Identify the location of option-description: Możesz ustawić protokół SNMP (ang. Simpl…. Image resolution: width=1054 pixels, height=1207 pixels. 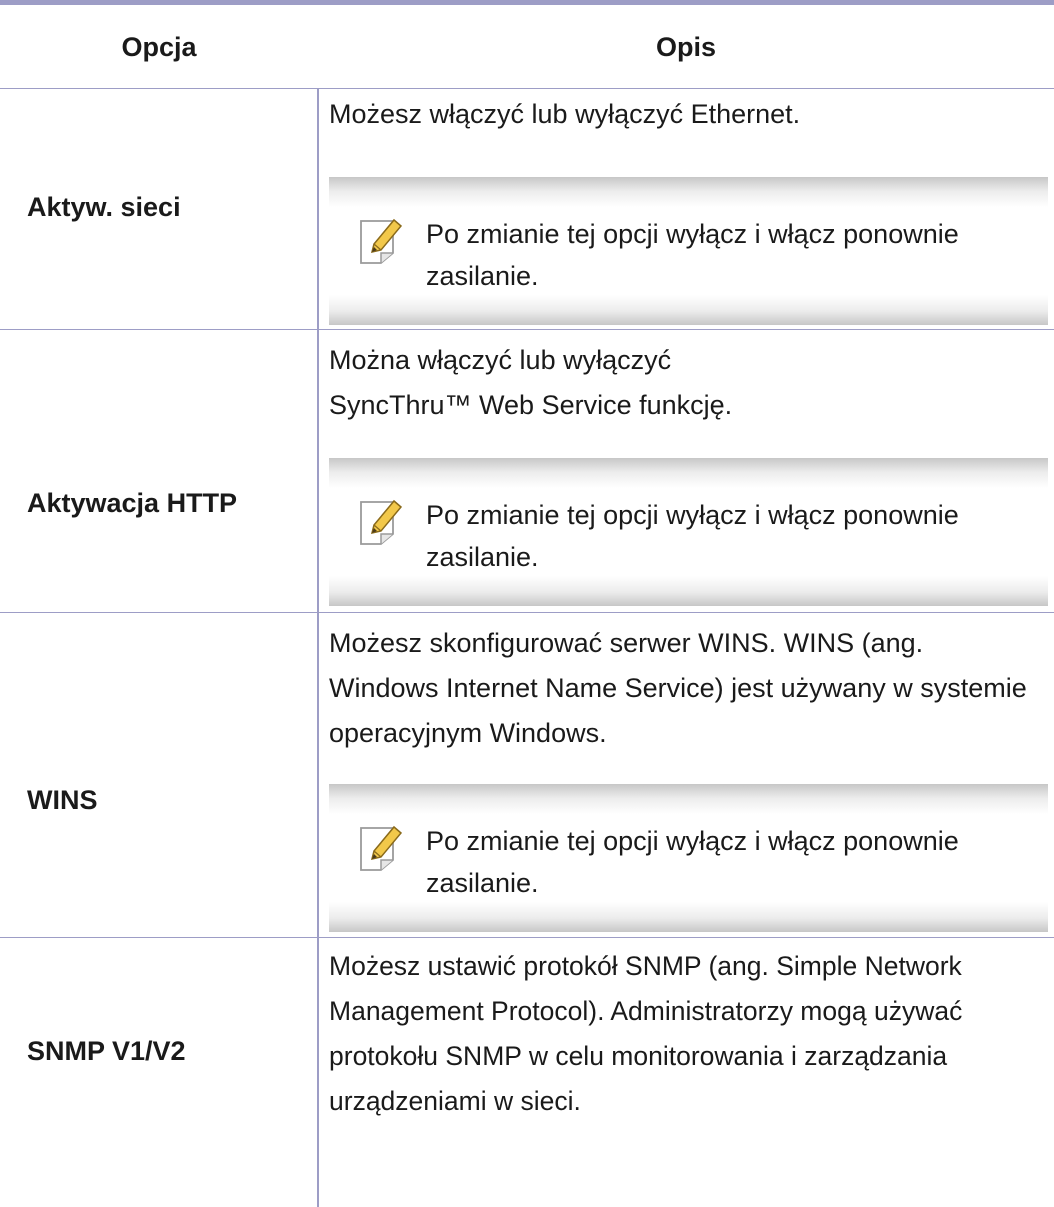
(646, 1033).